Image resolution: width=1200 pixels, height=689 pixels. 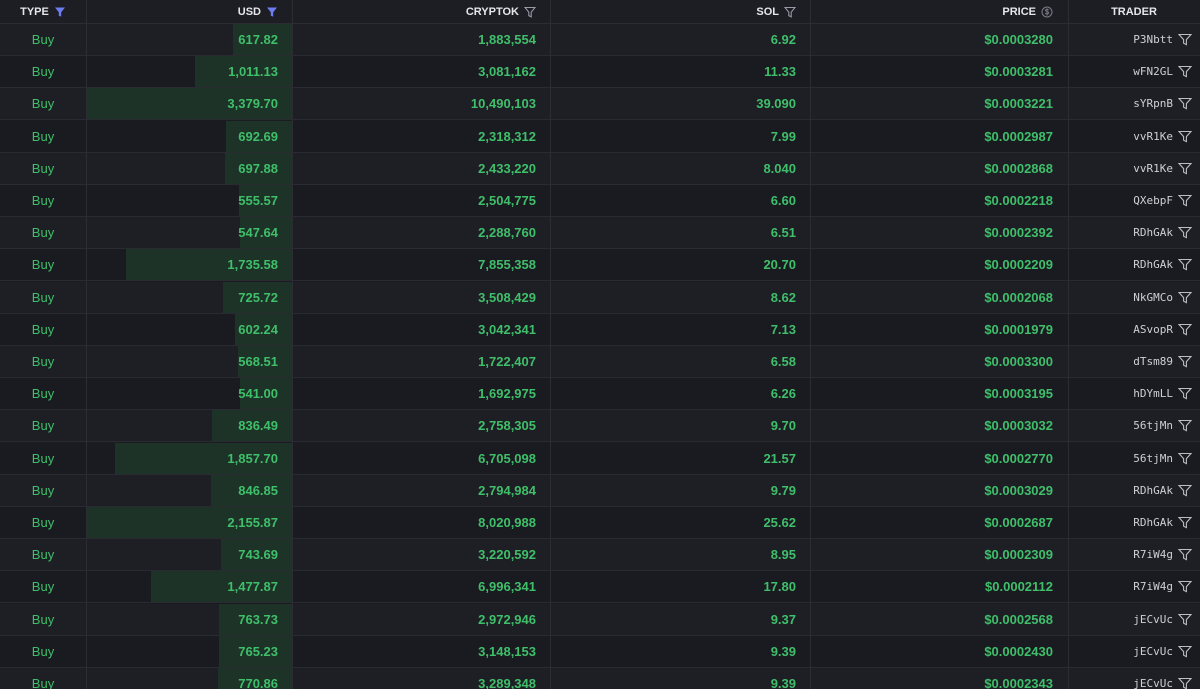 I want to click on col-trader-label: TRADER, so click(x=1134, y=11).